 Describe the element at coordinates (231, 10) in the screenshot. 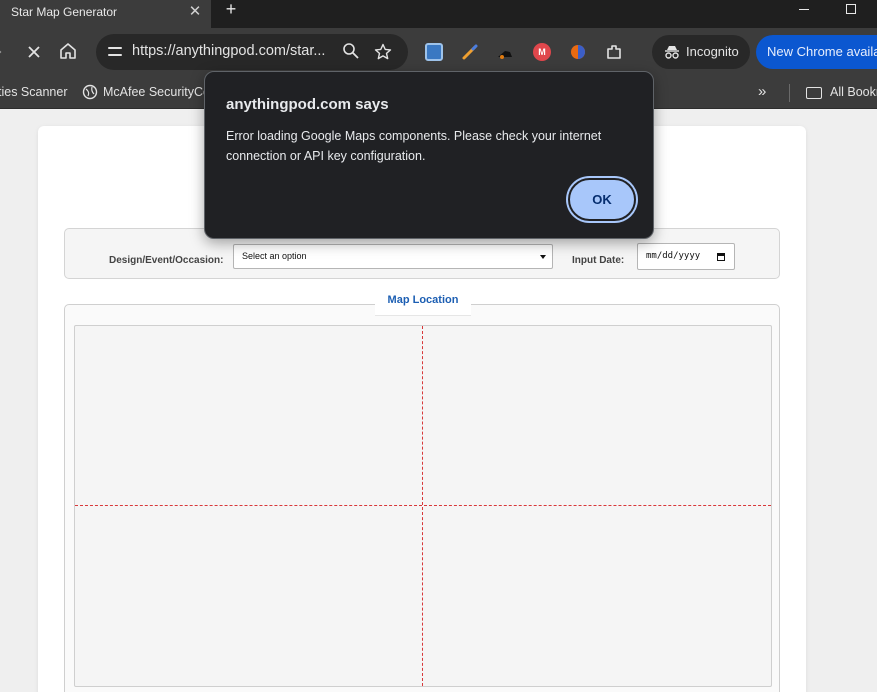

I see `new-tab-button: +` at that location.